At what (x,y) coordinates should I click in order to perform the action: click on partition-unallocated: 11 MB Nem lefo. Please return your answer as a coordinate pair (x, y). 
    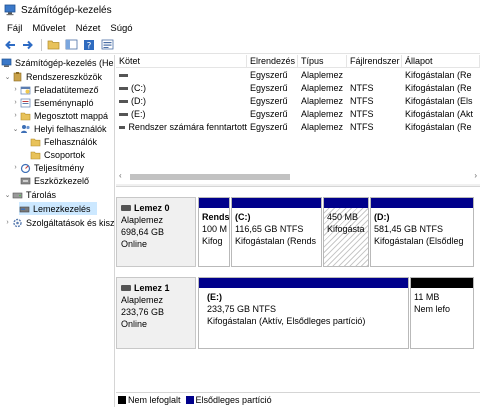
    Looking at the image, I should click on (442, 313).